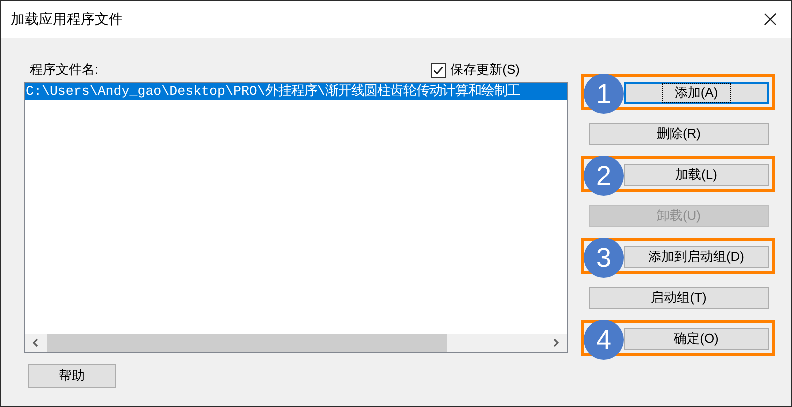 This screenshot has height=407, width=792. Describe the element at coordinates (604, 340) in the screenshot. I see `step-number: 4` at that location.